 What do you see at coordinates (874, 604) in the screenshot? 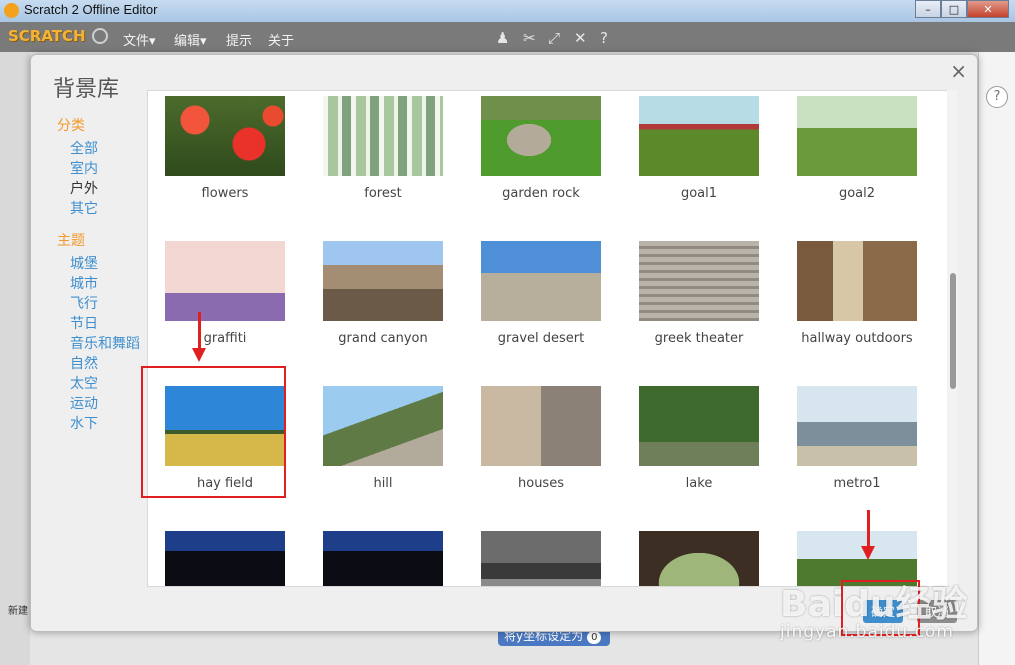
I see `baidu-watermark: Baidu经验` at bounding box center [874, 604].